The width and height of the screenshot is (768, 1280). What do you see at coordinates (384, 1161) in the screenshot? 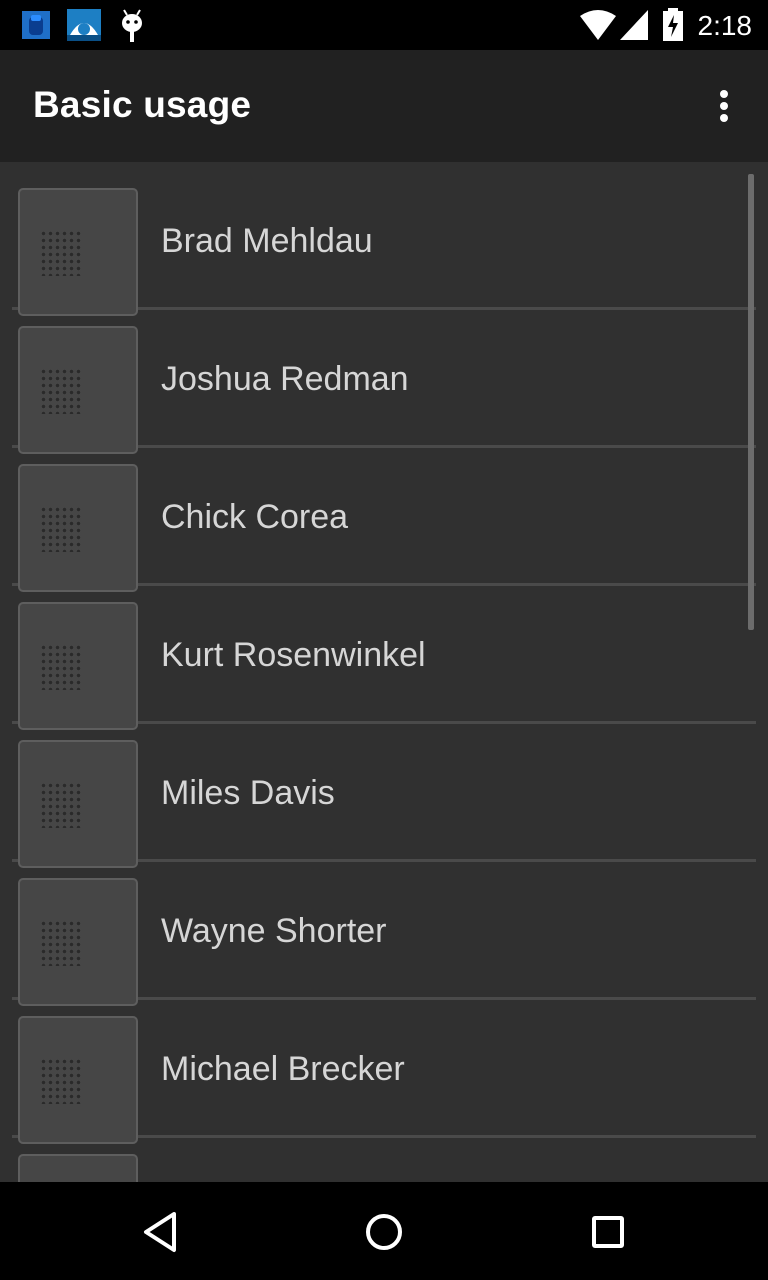
I see `list-item` at bounding box center [384, 1161].